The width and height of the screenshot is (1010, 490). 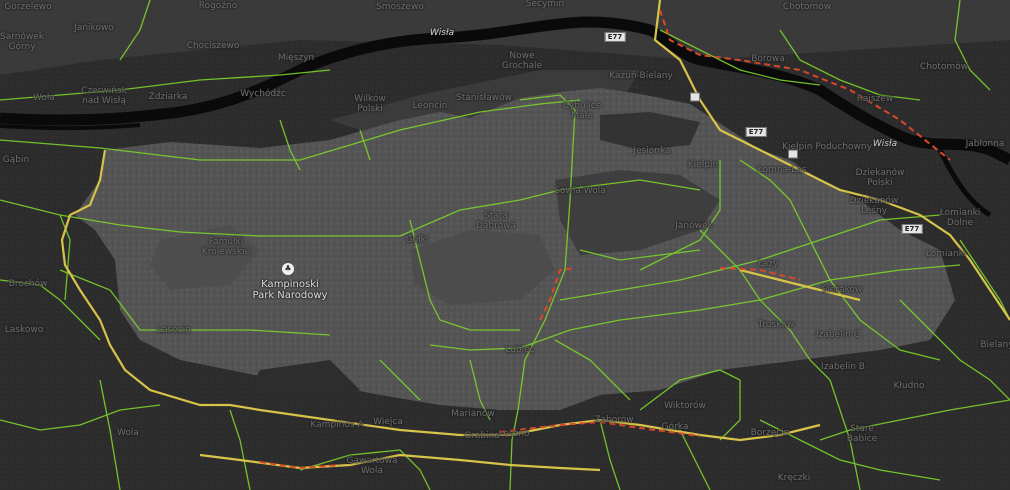 I want to click on place-label: Brochów, so click(x=28, y=284).